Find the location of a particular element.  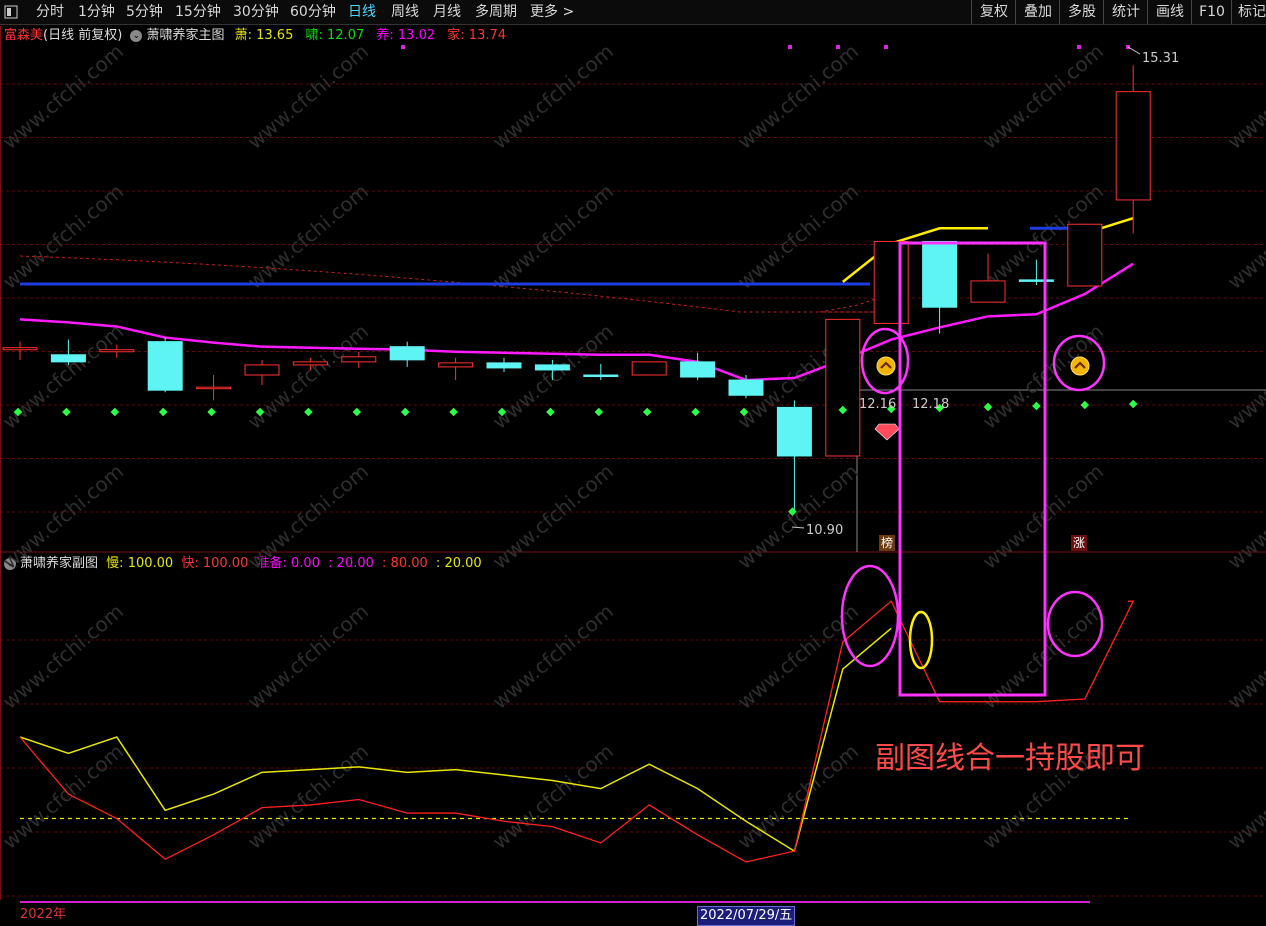

bang-tag: 榜 is located at coordinates (887, 543).